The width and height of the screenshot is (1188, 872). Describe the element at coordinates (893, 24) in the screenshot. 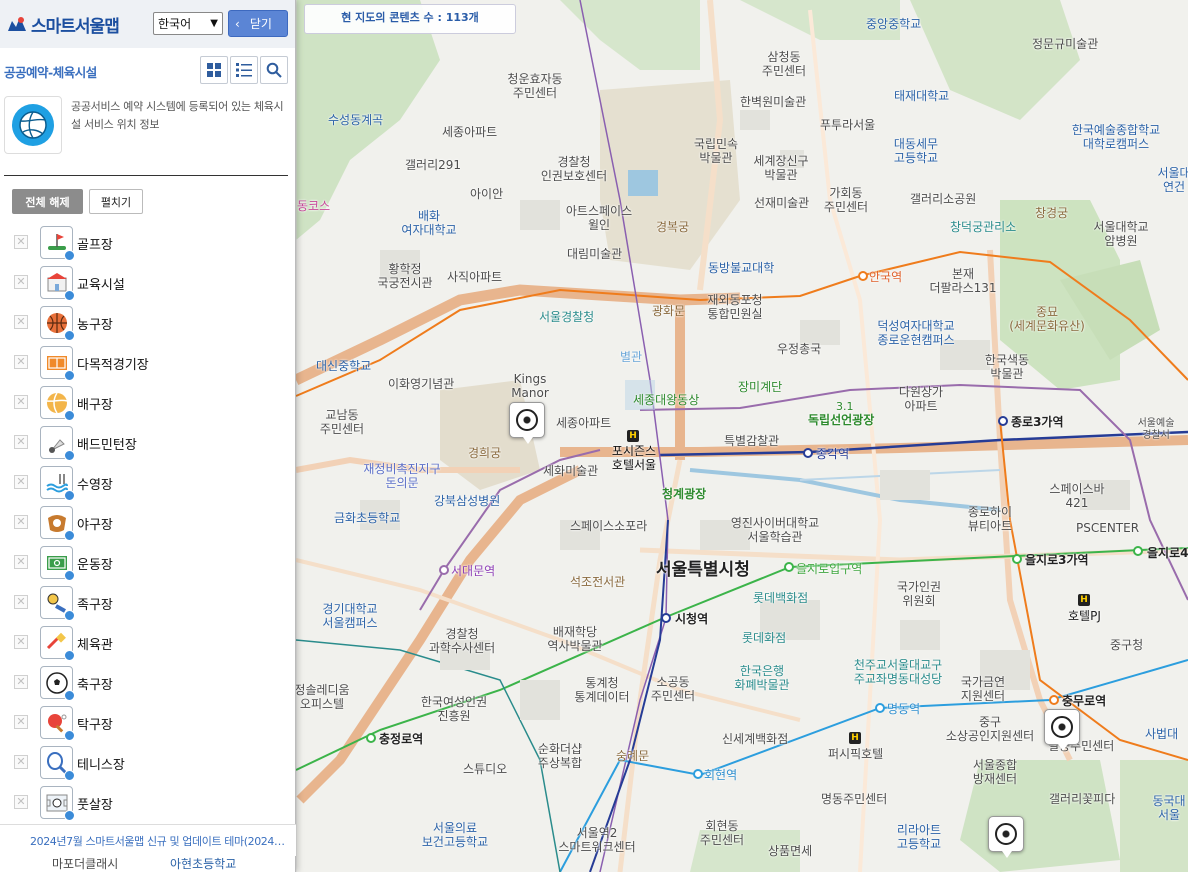

I see `map-label-jungang: 중앙중학교` at that location.